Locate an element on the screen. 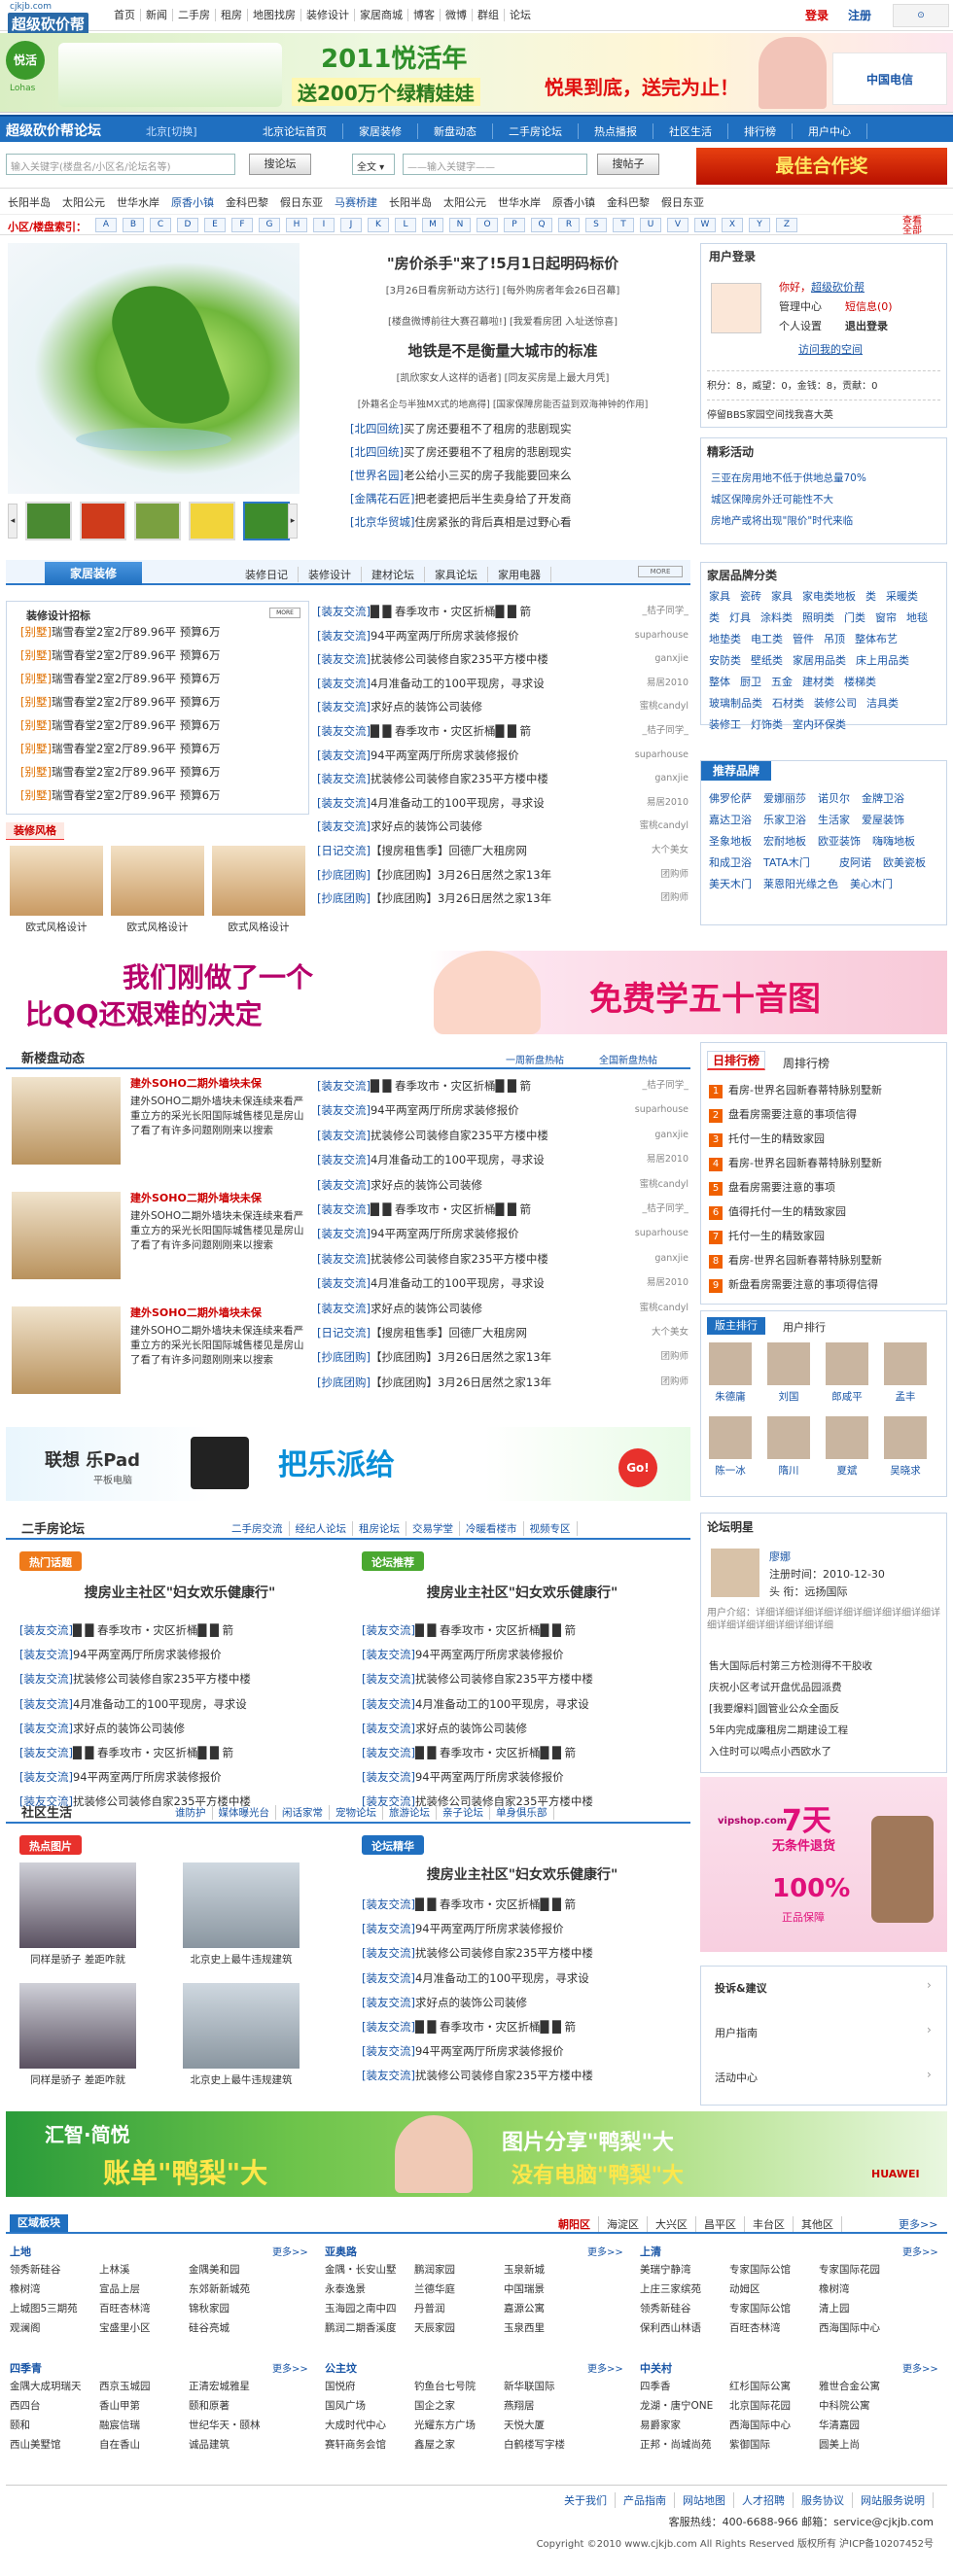 This screenshot has height=2576, width=953. region-column-title: 上地 is located at coordinates (20, 2252).